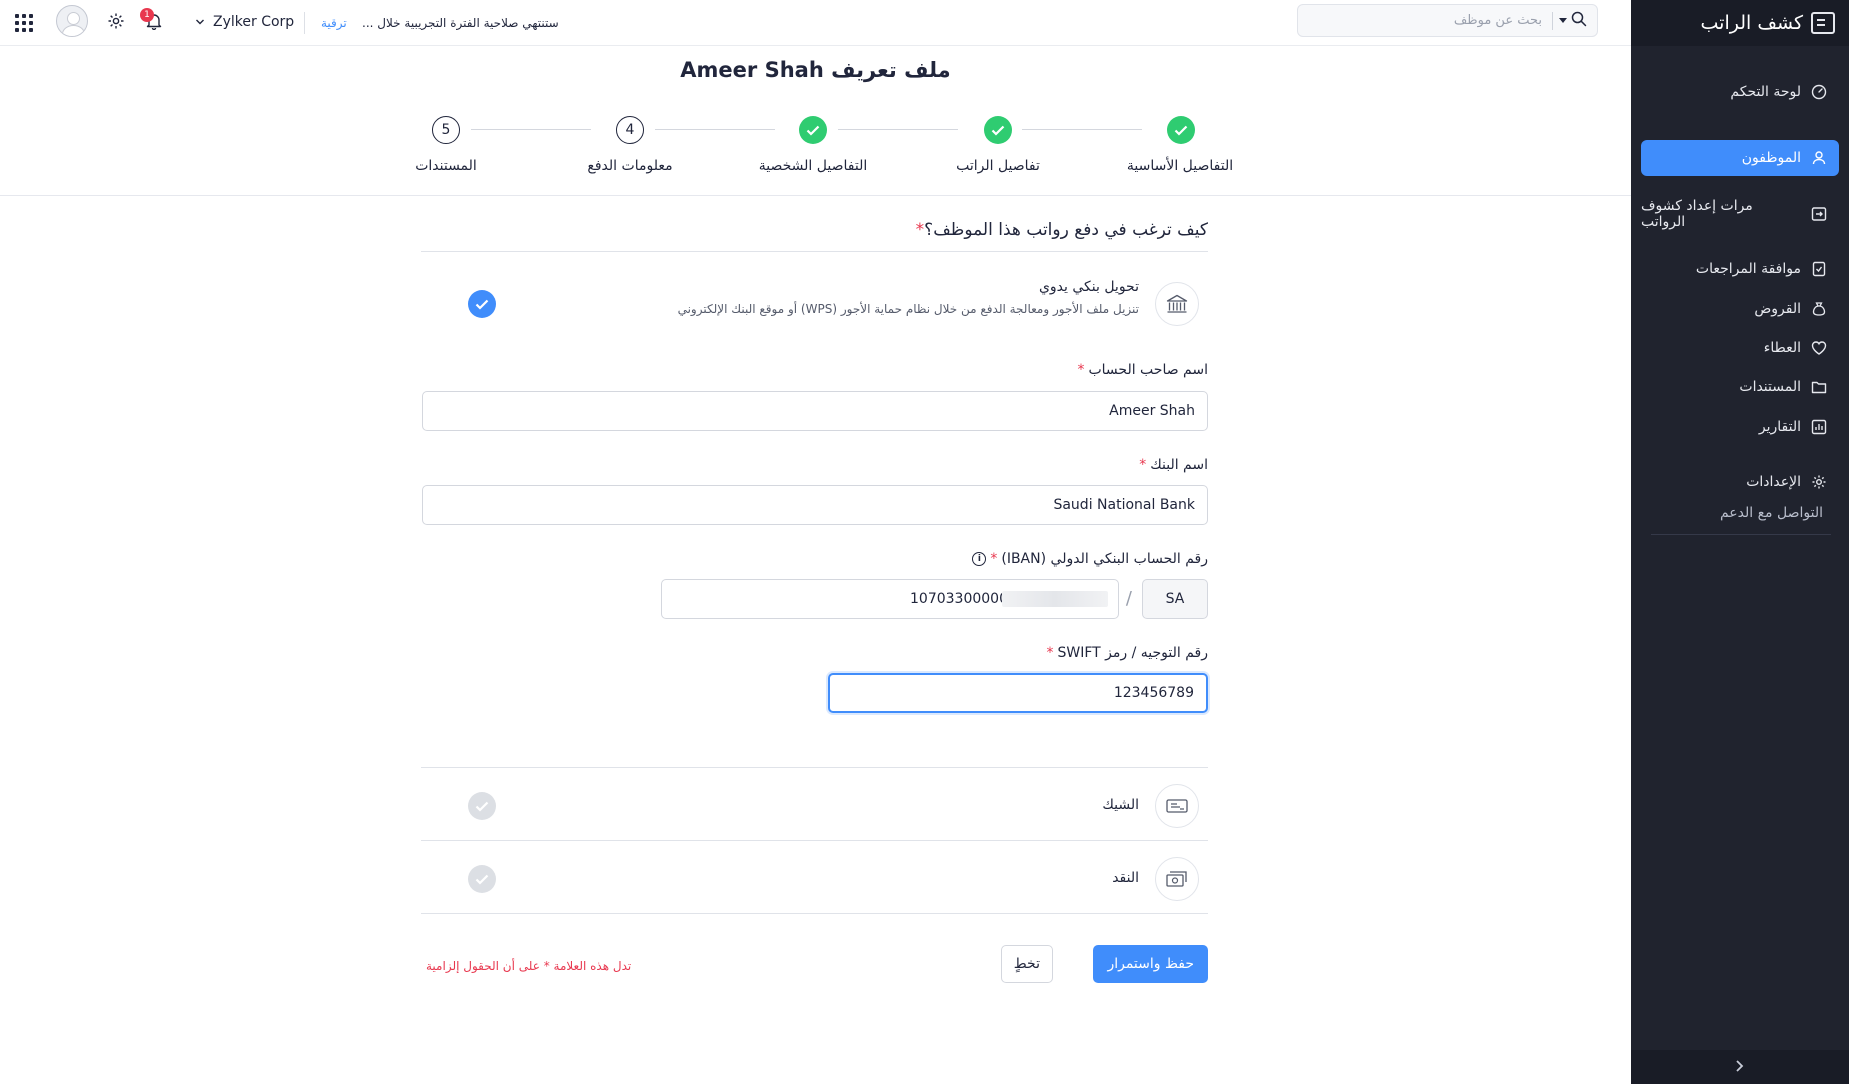  What do you see at coordinates (1819, 92) in the screenshot?
I see `dashboard-icon` at bounding box center [1819, 92].